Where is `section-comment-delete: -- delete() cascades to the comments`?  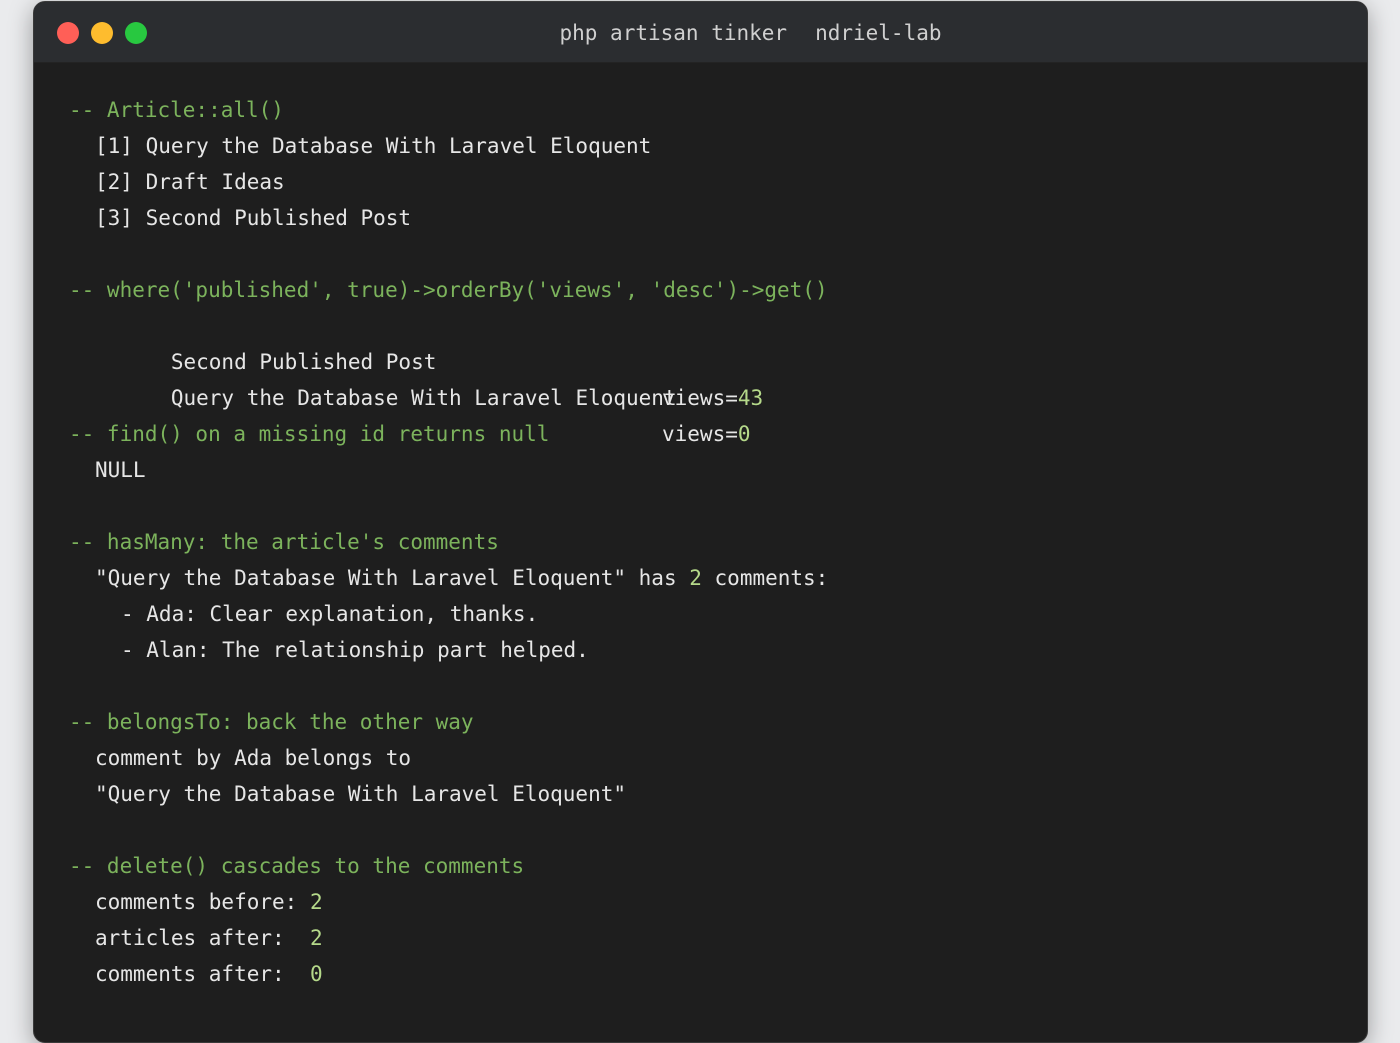
section-comment-delete: -- delete() cascades to the comments is located at coordinates (297, 866).